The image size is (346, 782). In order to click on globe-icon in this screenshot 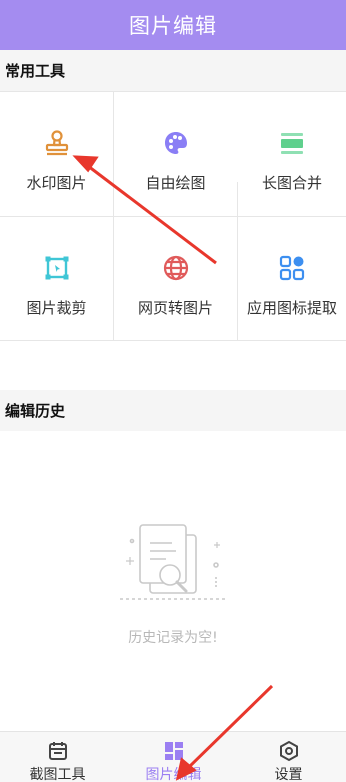, I will do `click(176, 268)`.